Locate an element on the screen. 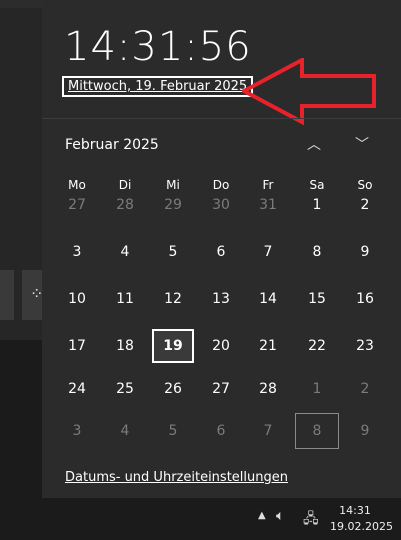 This screenshot has width=401, height=540. calendar-day: 25 is located at coordinates (125, 389).